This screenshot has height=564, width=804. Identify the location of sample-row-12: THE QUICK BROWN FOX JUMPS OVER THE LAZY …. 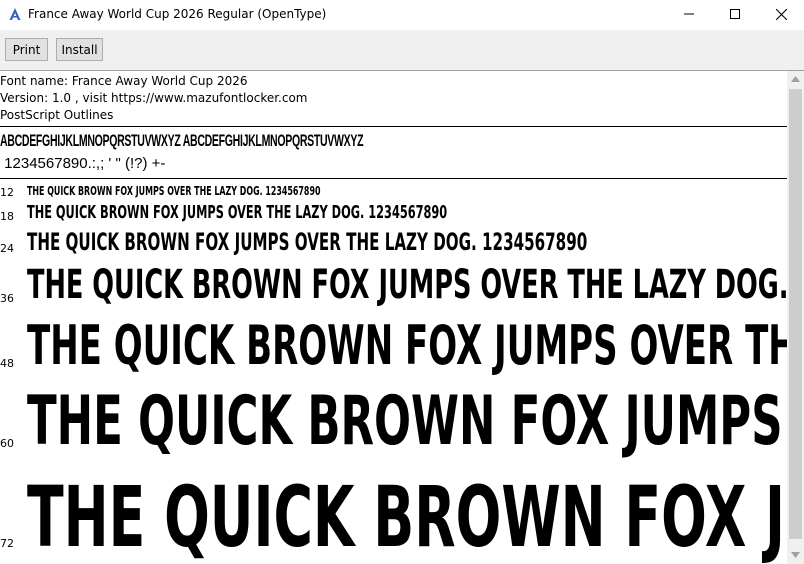
(394, 192).